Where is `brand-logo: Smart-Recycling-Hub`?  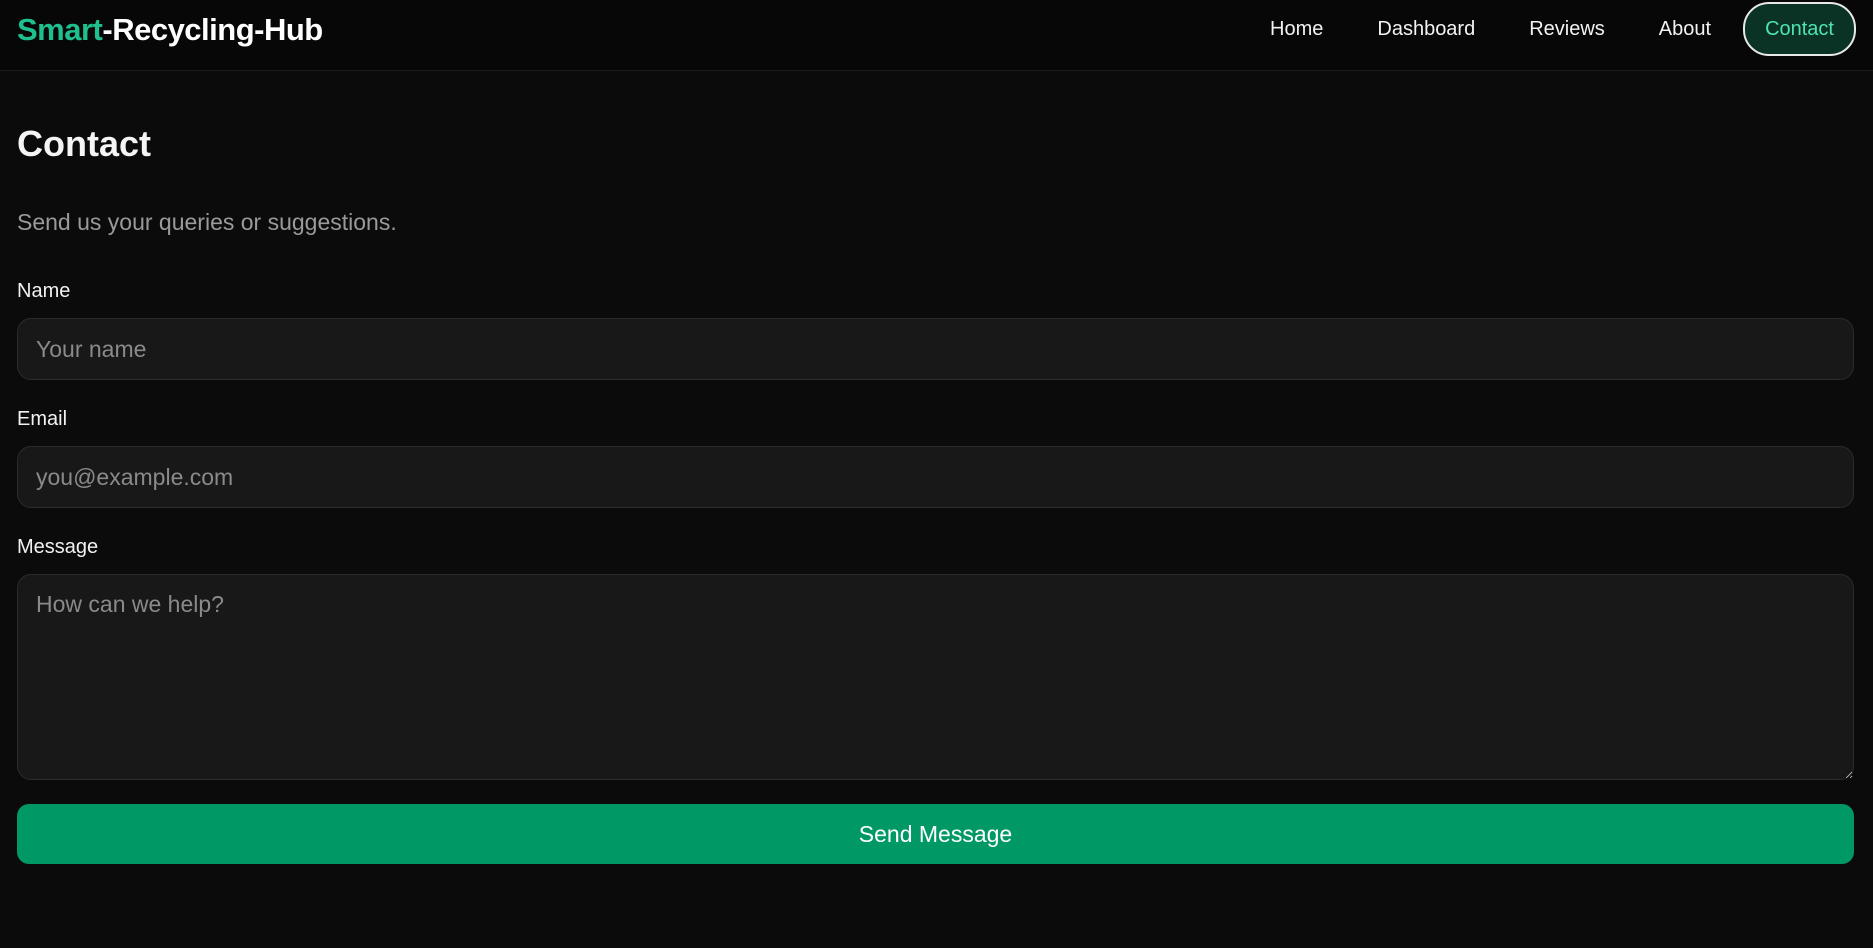 brand-logo: Smart-Recycling-Hub is located at coordinates (170, 30).